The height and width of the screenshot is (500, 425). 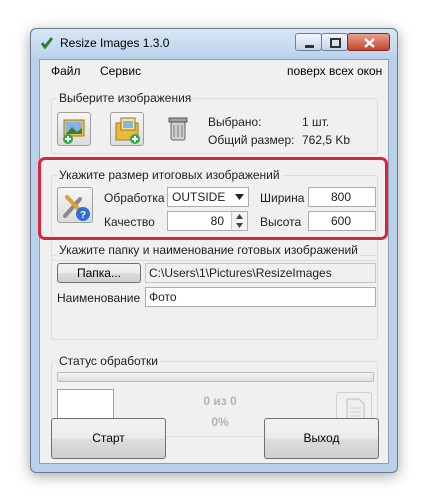 I want to click on minimize-icon, so click(x=309, y=46).